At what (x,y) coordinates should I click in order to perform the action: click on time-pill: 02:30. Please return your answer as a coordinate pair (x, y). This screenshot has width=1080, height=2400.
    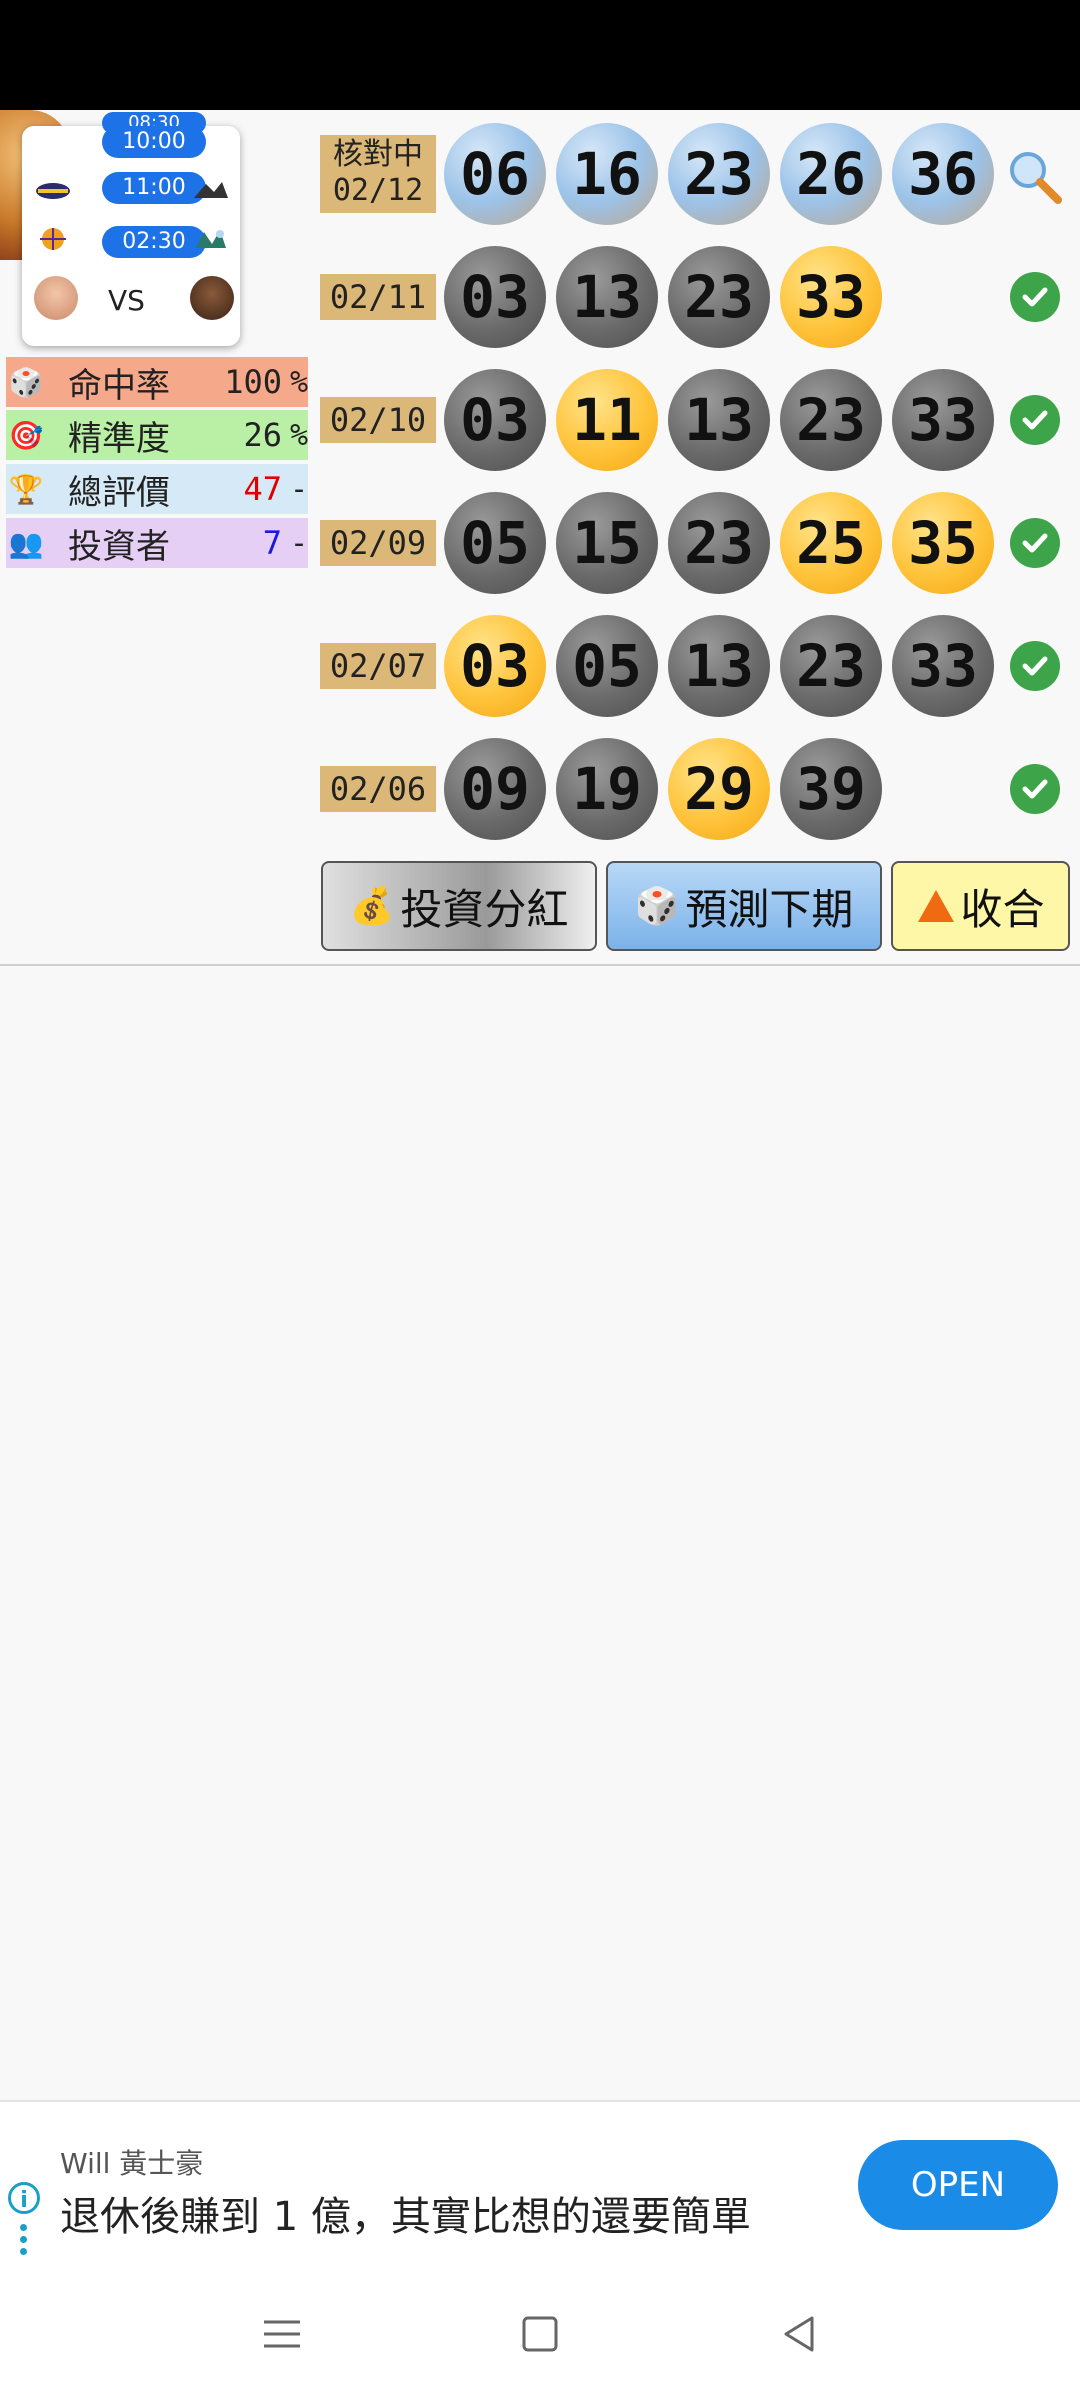
    Looking at the image, I should click on (154, 242).